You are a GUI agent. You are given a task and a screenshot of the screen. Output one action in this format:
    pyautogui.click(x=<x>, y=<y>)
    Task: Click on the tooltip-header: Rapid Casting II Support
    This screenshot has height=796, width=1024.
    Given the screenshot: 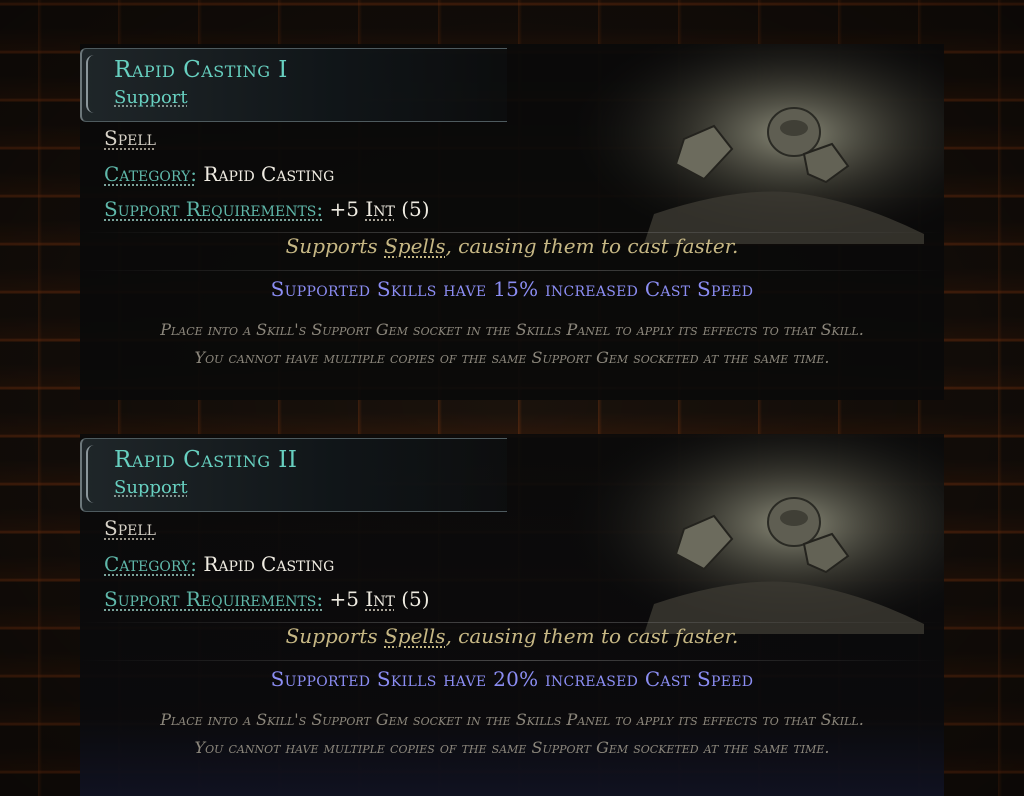 What is the action you would take?
    pyautogui.click(x=293, y=475)
    